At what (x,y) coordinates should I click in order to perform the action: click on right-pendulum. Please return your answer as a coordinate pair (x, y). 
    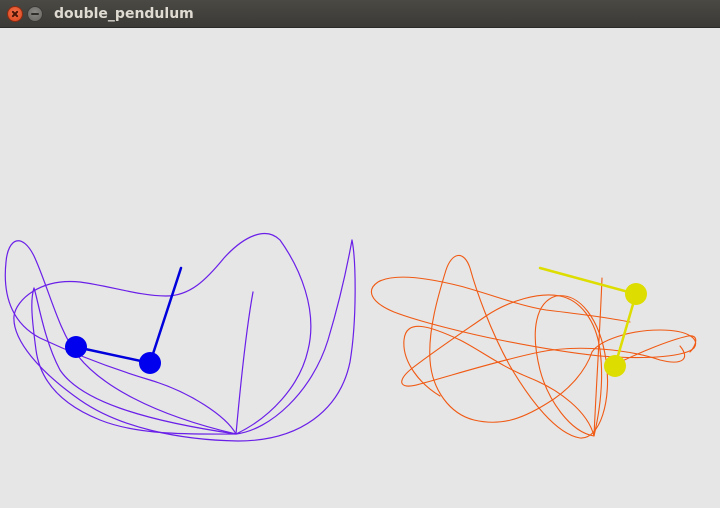
    Looking at the image, I should click on (592, 321).